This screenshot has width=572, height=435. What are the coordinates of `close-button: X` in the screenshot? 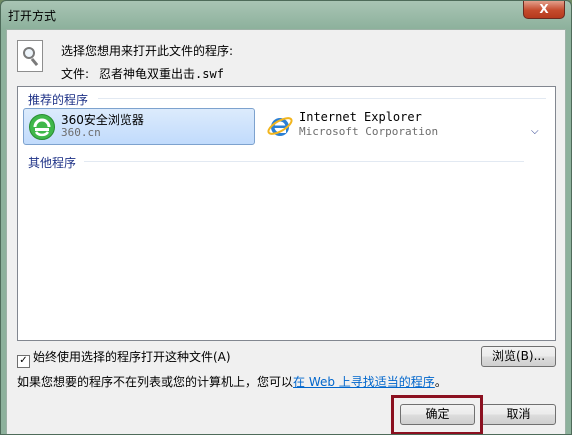 It's located at (544, 10).